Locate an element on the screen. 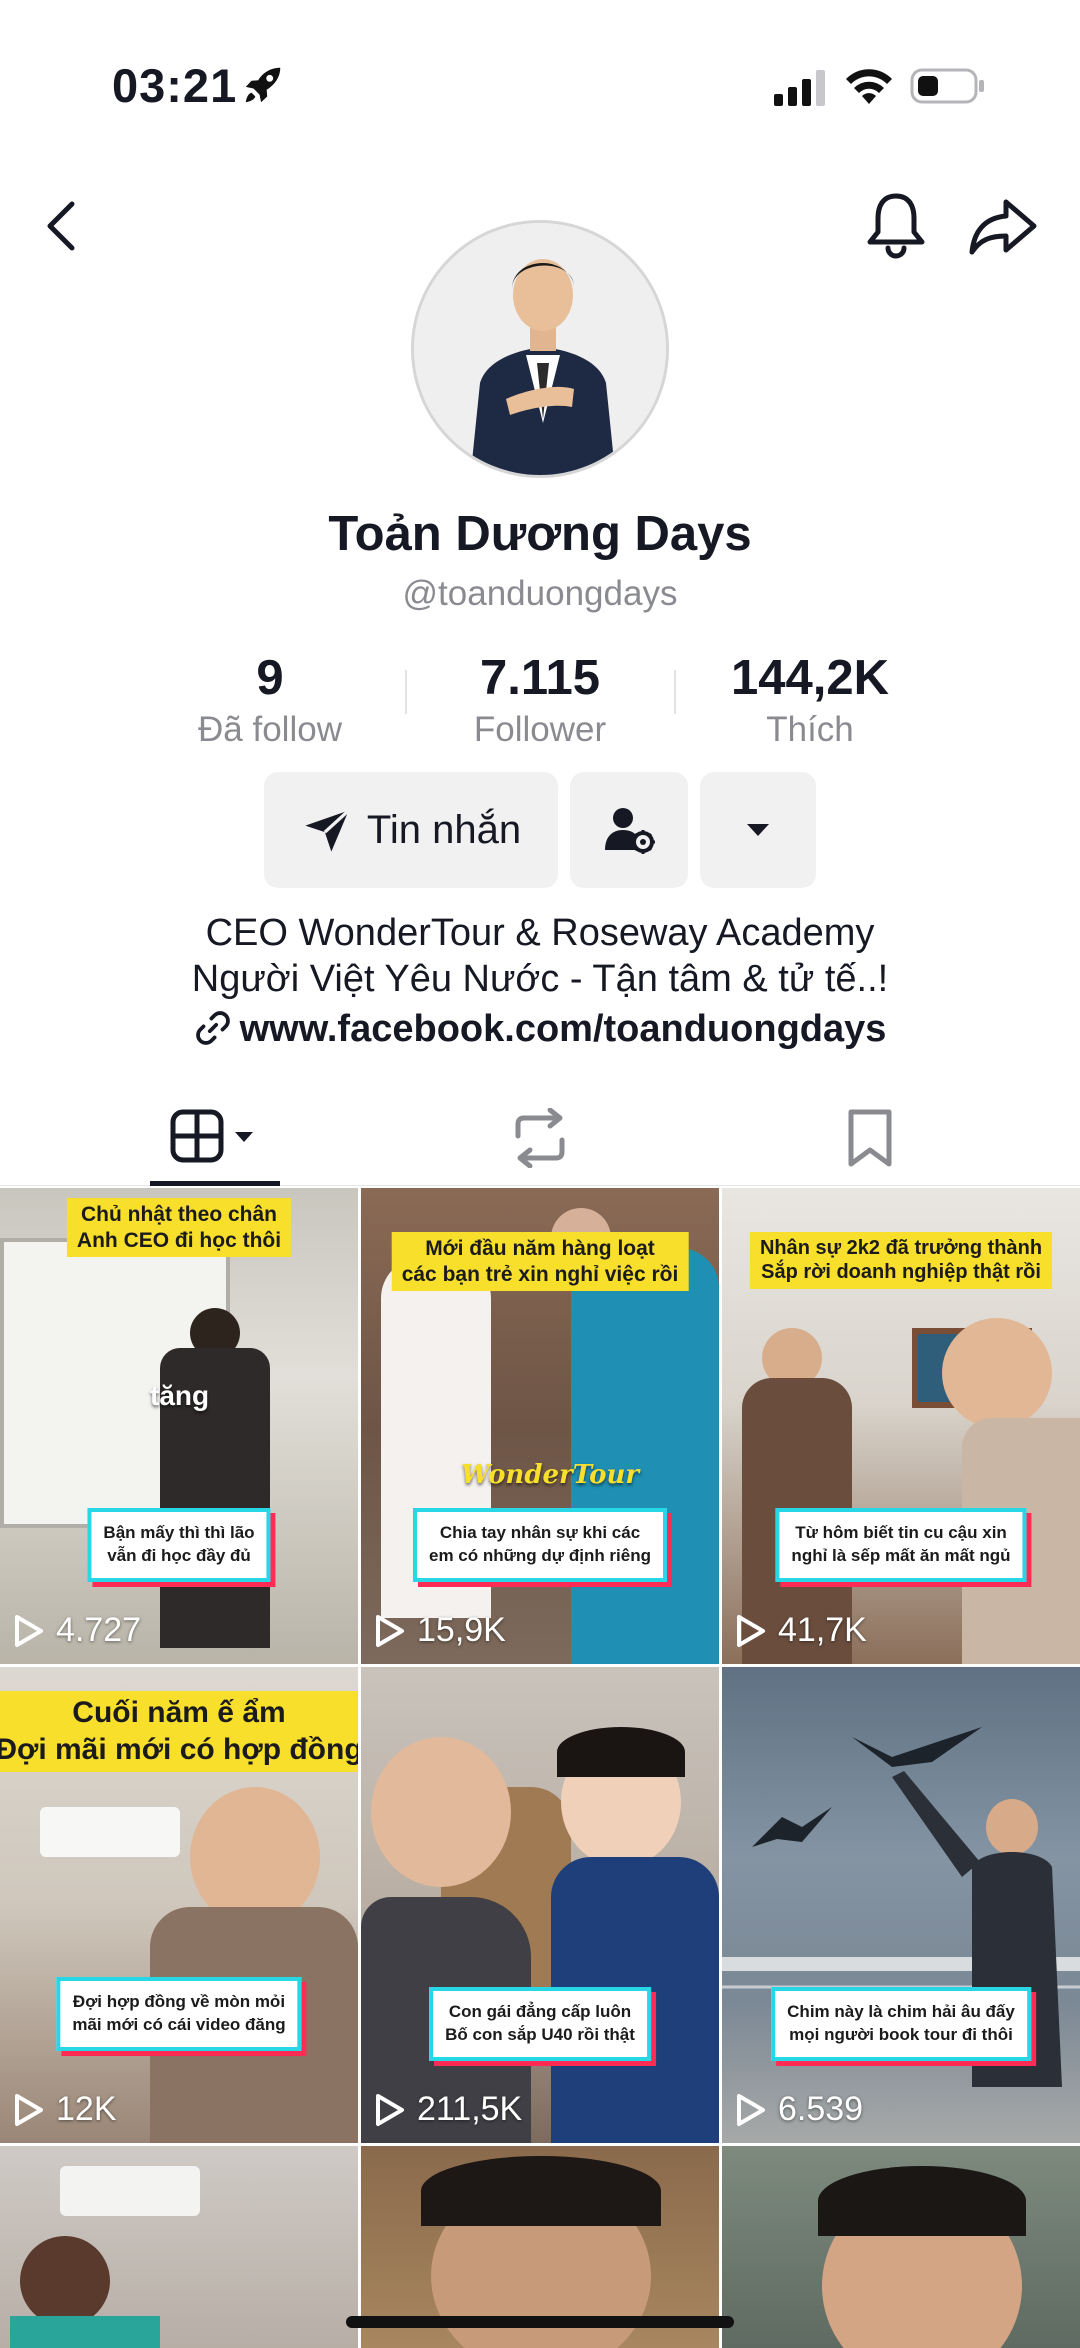 Image resolution: width=1080 pixels, height=2348 pixels. video-caption: Bận mấy thì thì lão vẫn đi học đầy đủ is located at coordinates (179, 1545).